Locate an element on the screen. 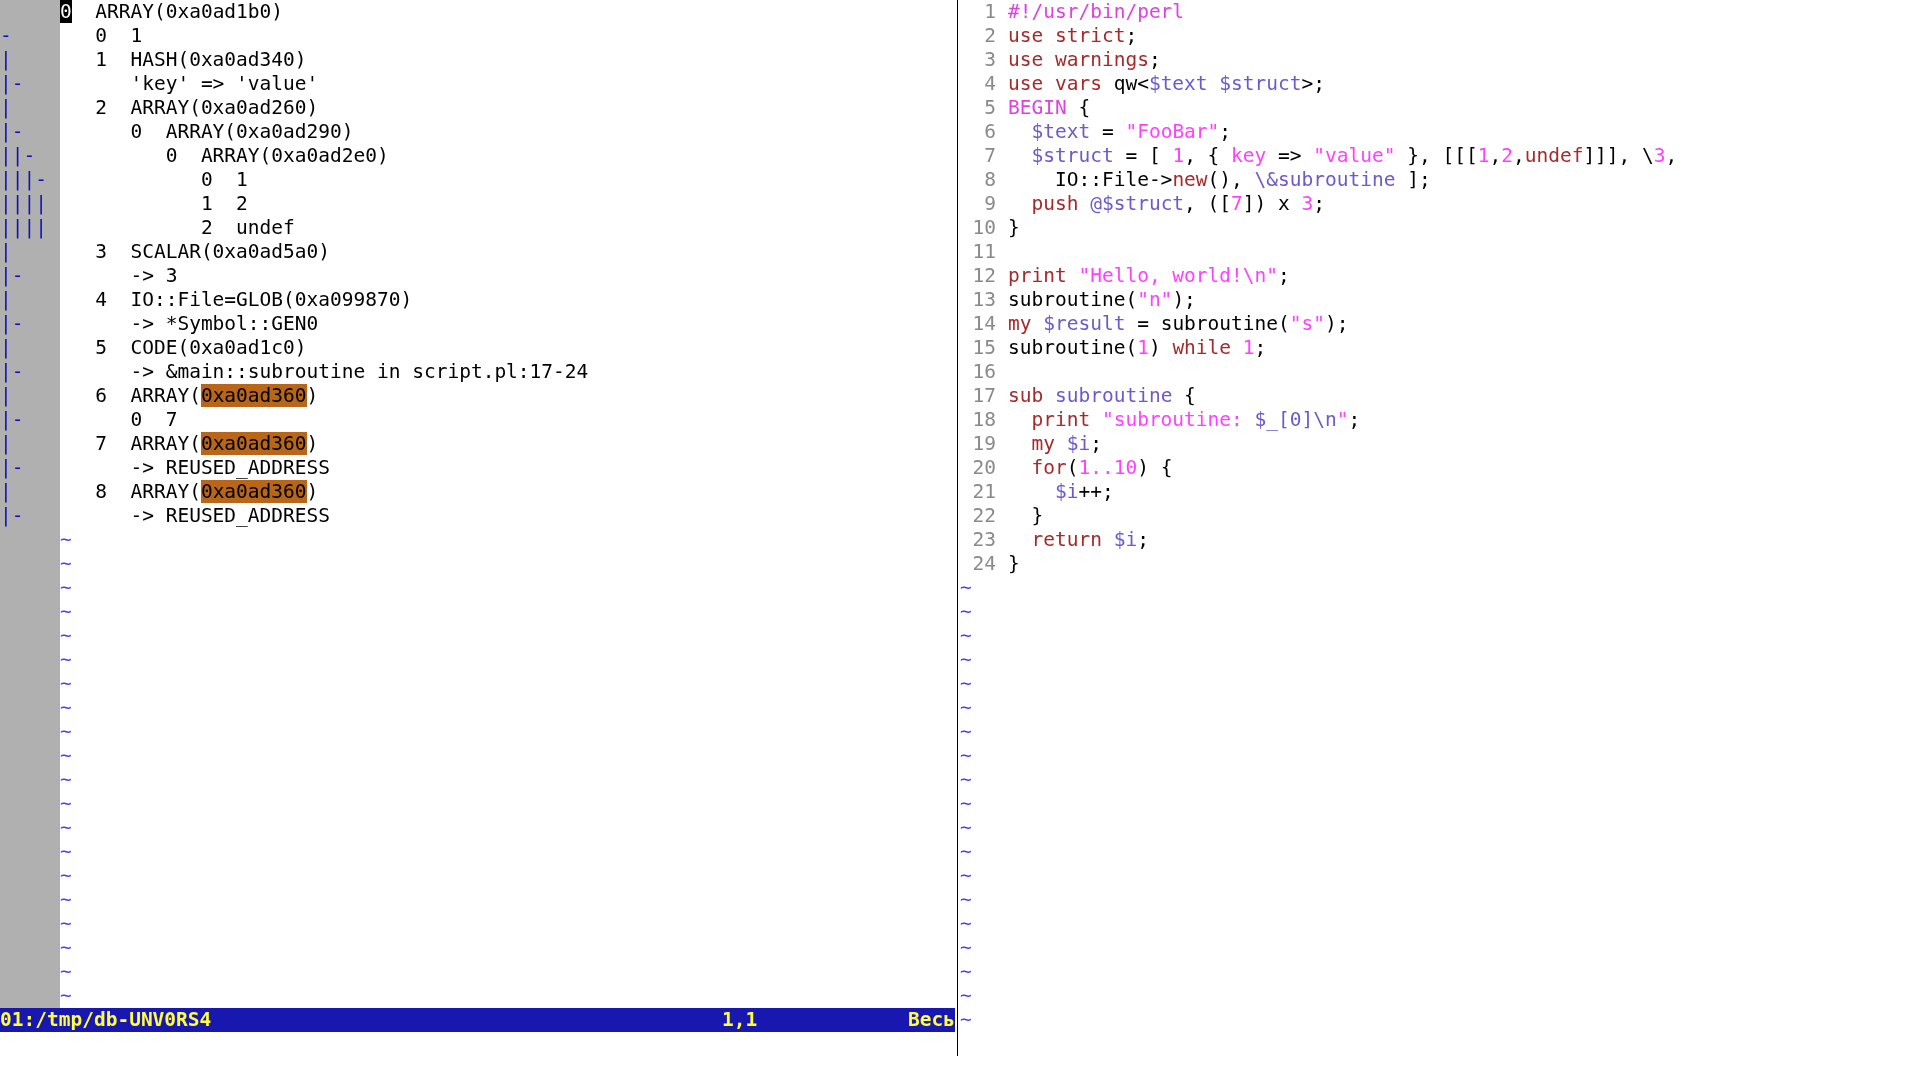 This screenshot has height=1080, width=1920. code-line: my $result = subroutine("s"); is located at coordinates (1178, 324).